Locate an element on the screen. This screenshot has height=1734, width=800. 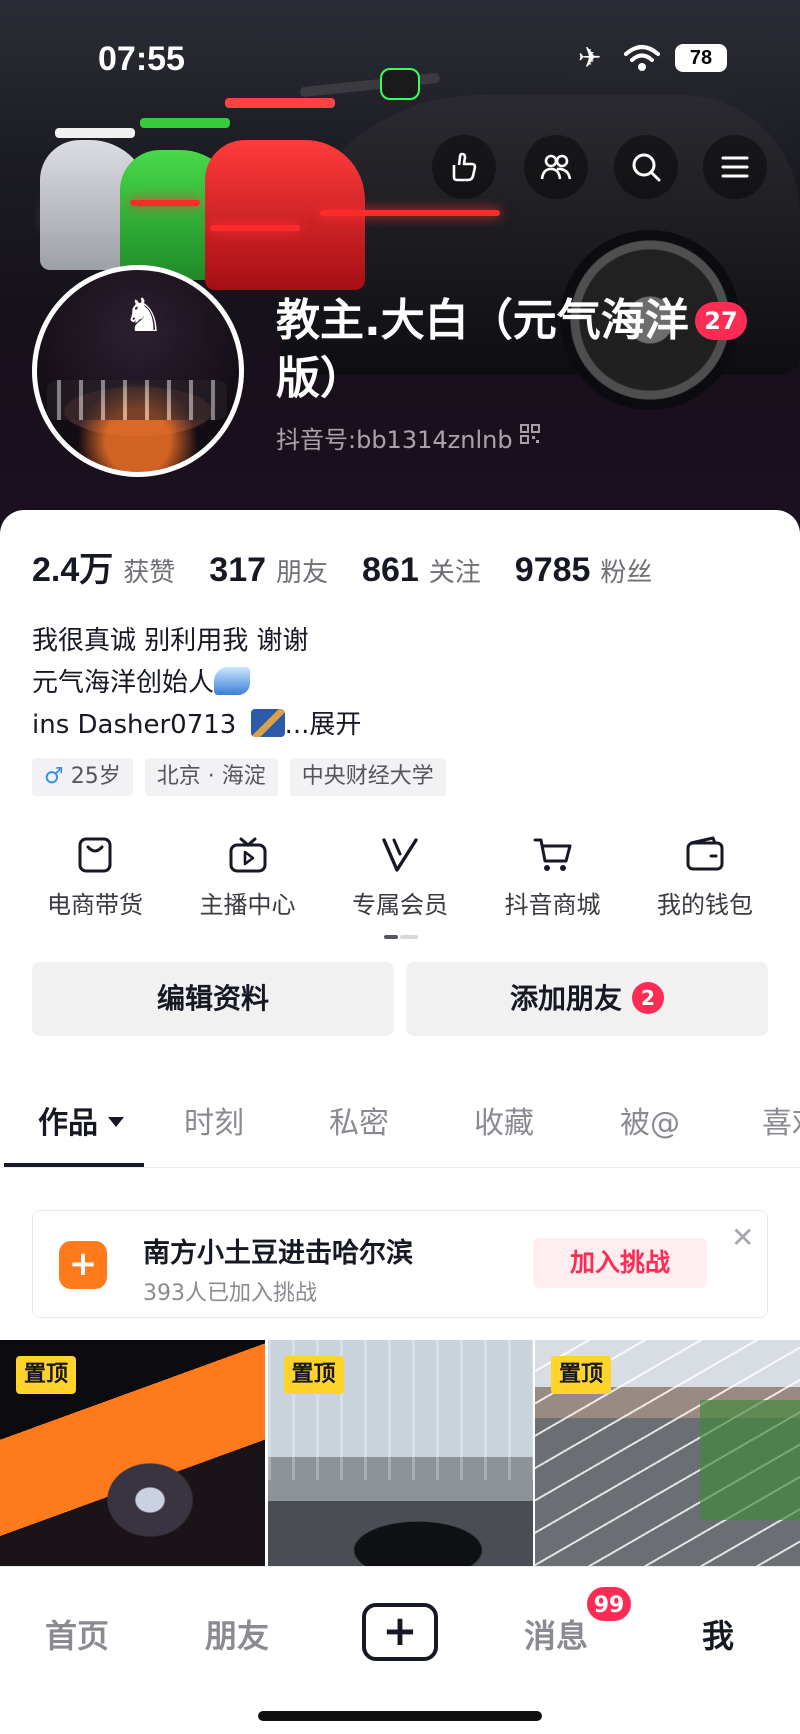
bio-line: 我很真诚 别利用我 谢谢 is located at coordinates (170, 641).